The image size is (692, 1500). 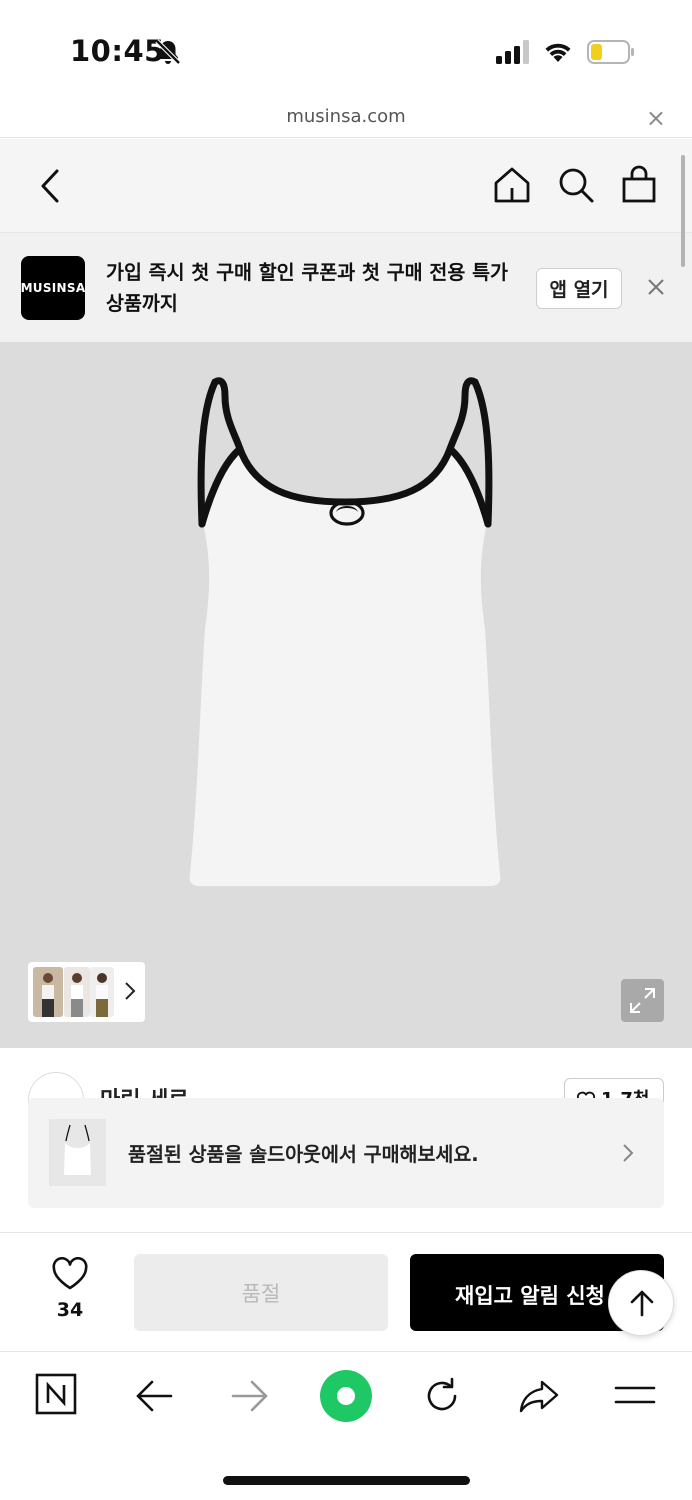 What do you see at coordinates (250, 1396) in the screenshot?
I see `browser-forward-icon` at bounding box center [250, 1396].